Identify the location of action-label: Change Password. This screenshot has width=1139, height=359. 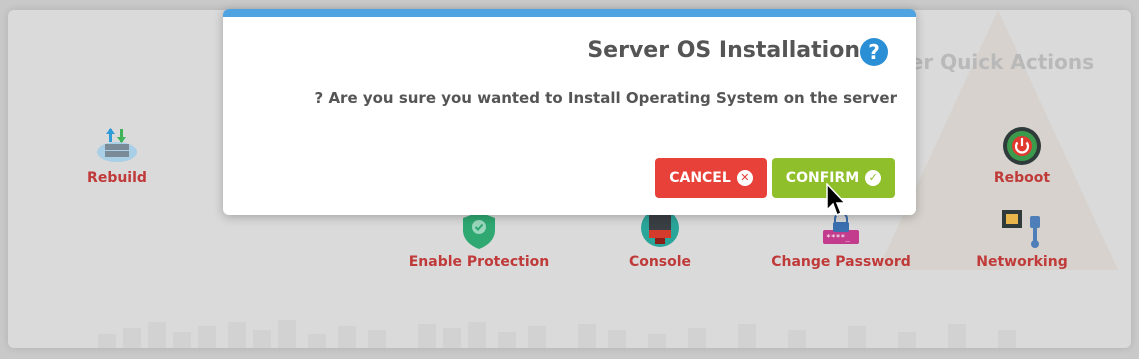
(841, 262).